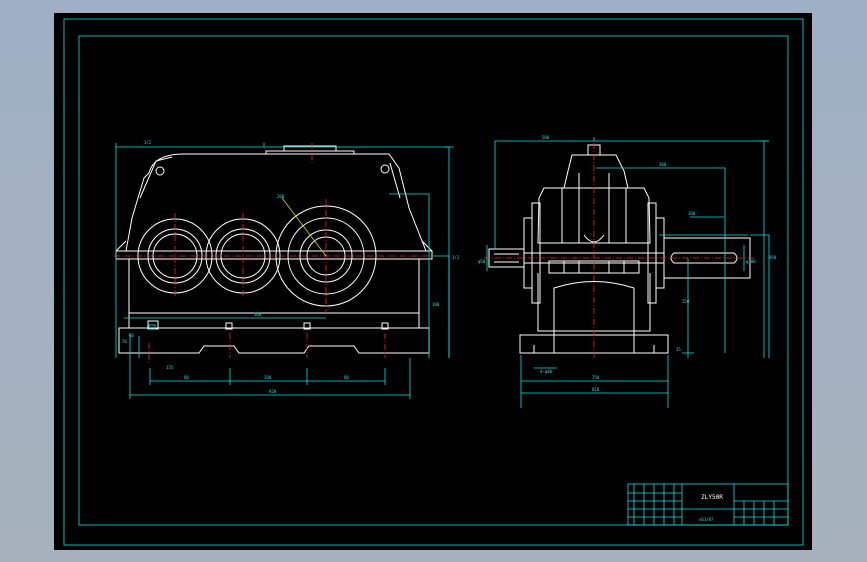  What do you see at coordinates (131, 335) in the screenshot?
I see `svg-text: 60` at bounding box center [131, 335].